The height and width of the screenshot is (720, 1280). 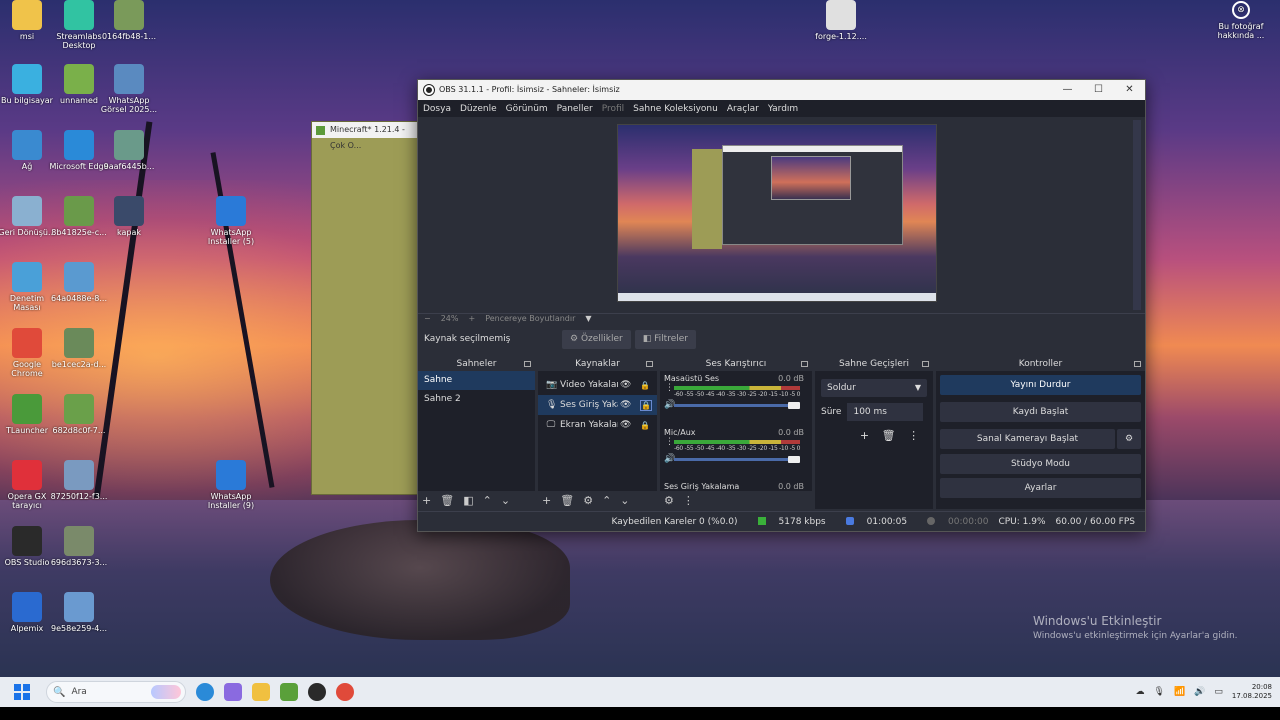 What do you see at coordinates (597, 405) in the screenshot?
I see `source-item: 🎙 Ses Giriş Yakal 👁 🔒` at bounding box center [597, 405].